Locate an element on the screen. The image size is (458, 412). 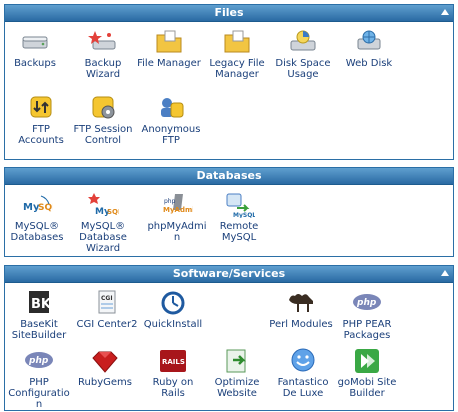
rails-icon: RAILS is located at coordinates (173, 361).